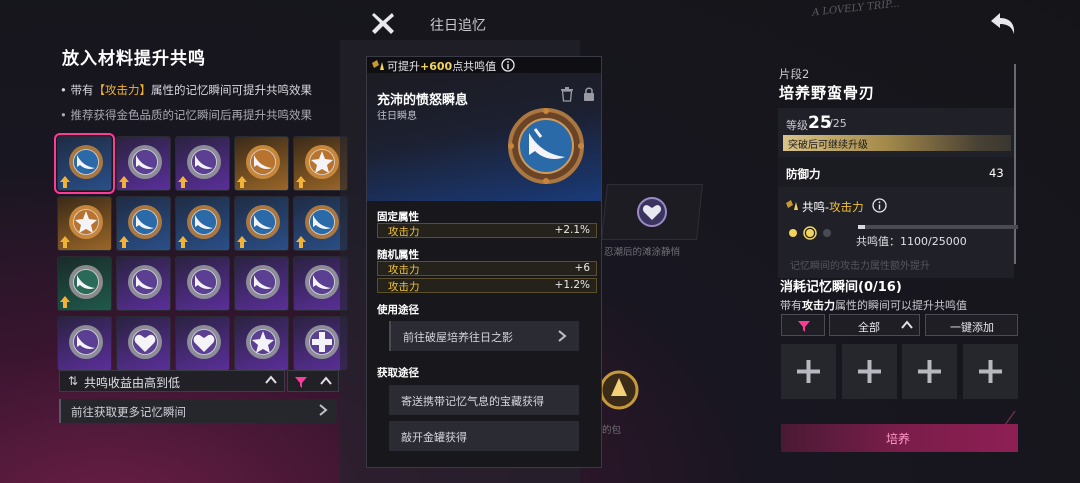  What do you see at coordinates (810, 233) in the screenshot?
I see `resonance-stage-dots` at bounding box center [810, 233].